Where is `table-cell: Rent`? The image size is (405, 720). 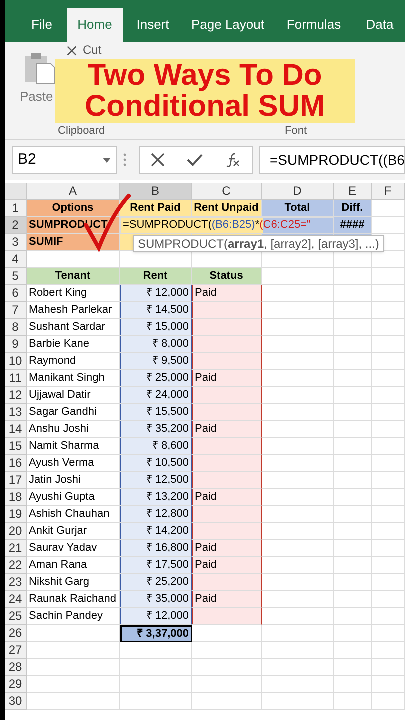 table-cell: Rent is located at coordinates (156, 276).